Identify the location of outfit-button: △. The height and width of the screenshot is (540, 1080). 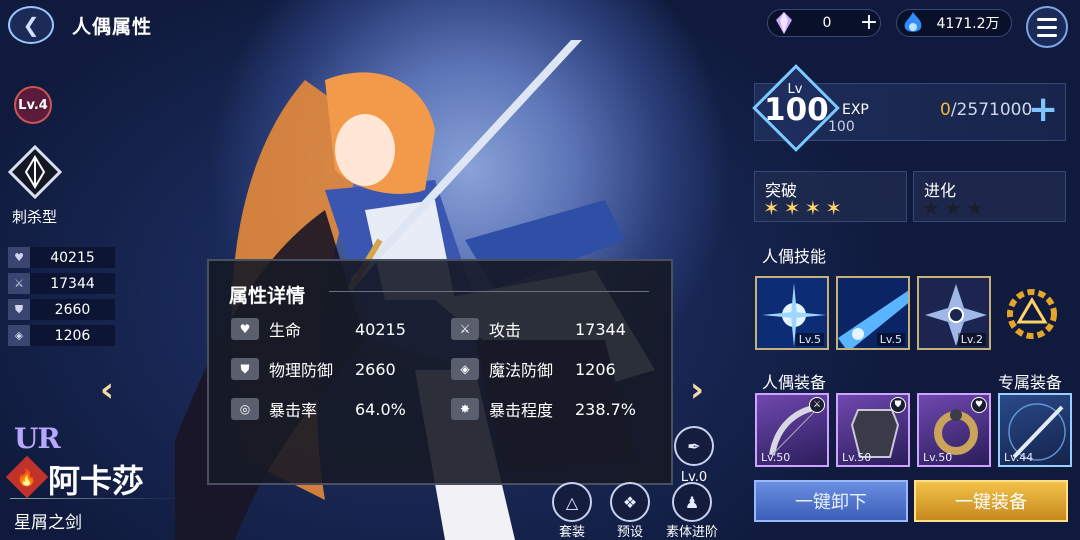
(572, 502).